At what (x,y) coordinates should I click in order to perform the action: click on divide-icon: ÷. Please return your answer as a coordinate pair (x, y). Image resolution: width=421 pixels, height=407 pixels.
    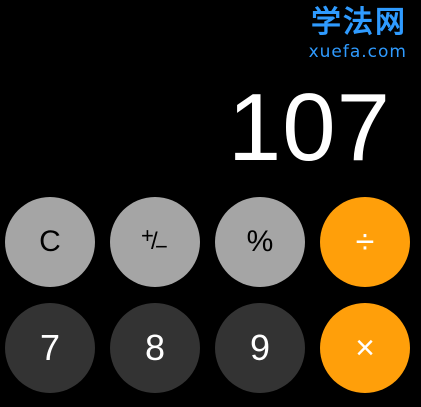
    Looking at the image, I should click on (365, 241).